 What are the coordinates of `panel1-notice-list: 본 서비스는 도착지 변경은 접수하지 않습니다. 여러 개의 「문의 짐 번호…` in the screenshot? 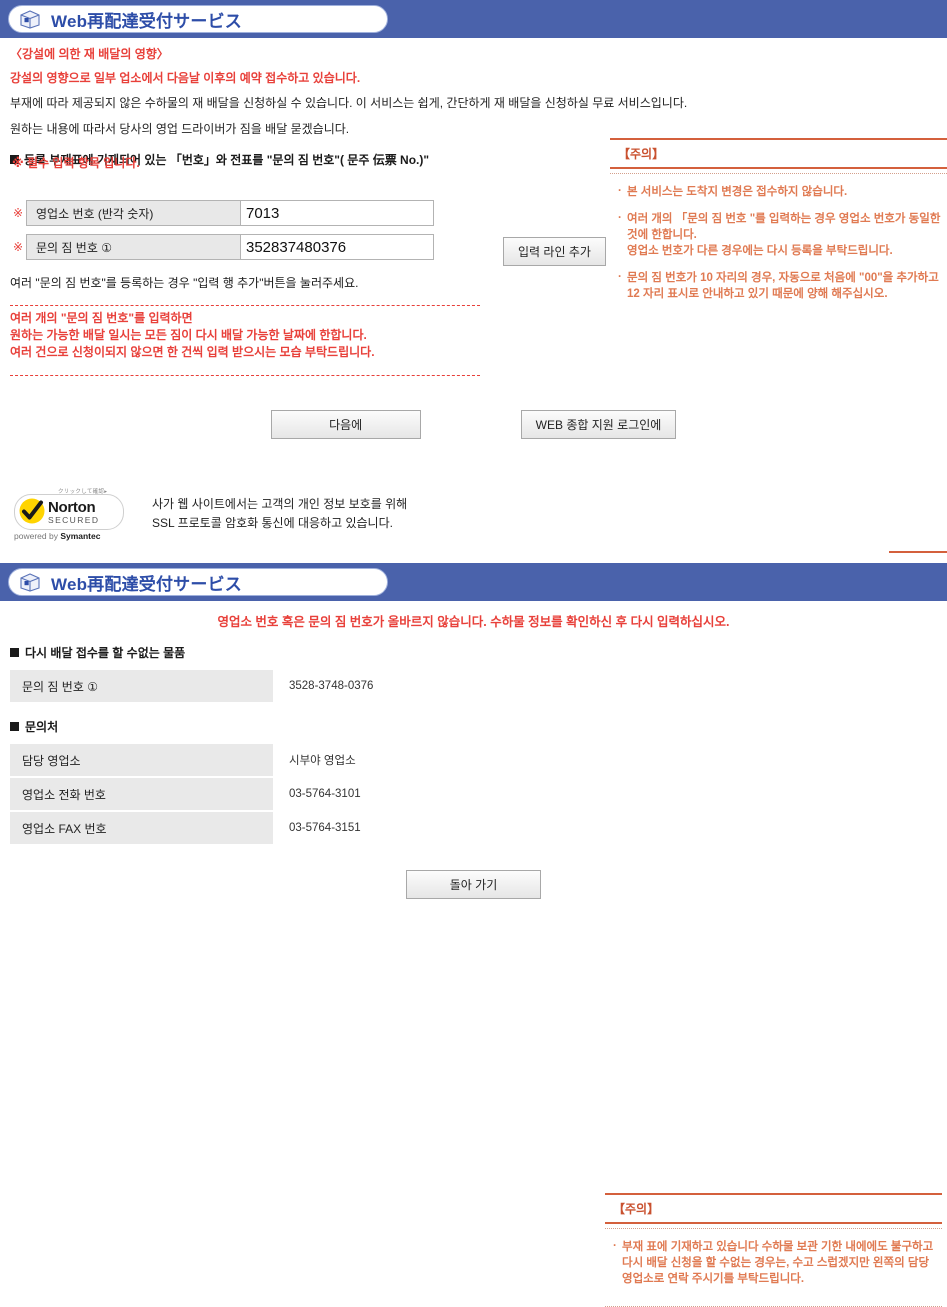 It's located at (778, 247).